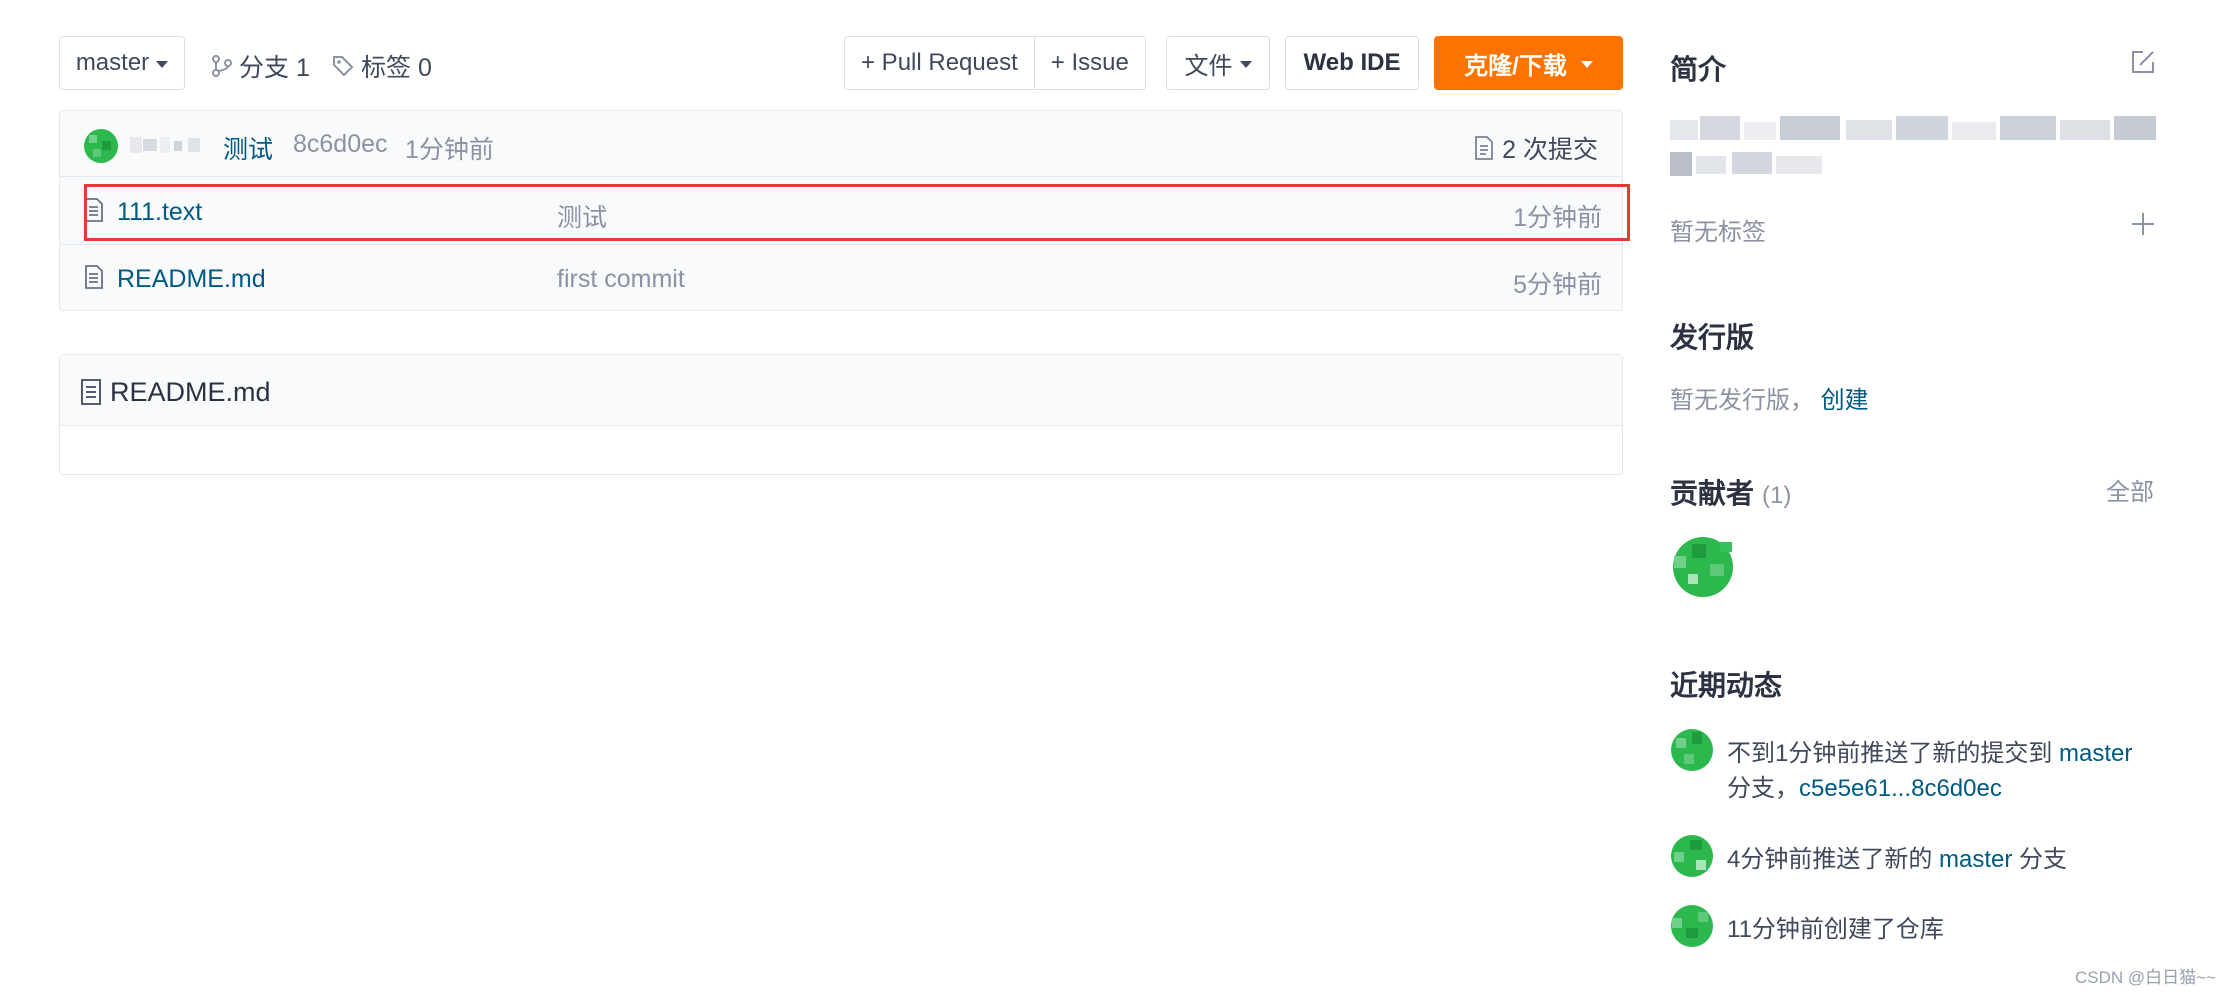 The height and width of the screenshot is (994, 2238). Describe the element at coordinates (274, 68) in the screenshot. I see `branches-label: 分支 1` at that location.